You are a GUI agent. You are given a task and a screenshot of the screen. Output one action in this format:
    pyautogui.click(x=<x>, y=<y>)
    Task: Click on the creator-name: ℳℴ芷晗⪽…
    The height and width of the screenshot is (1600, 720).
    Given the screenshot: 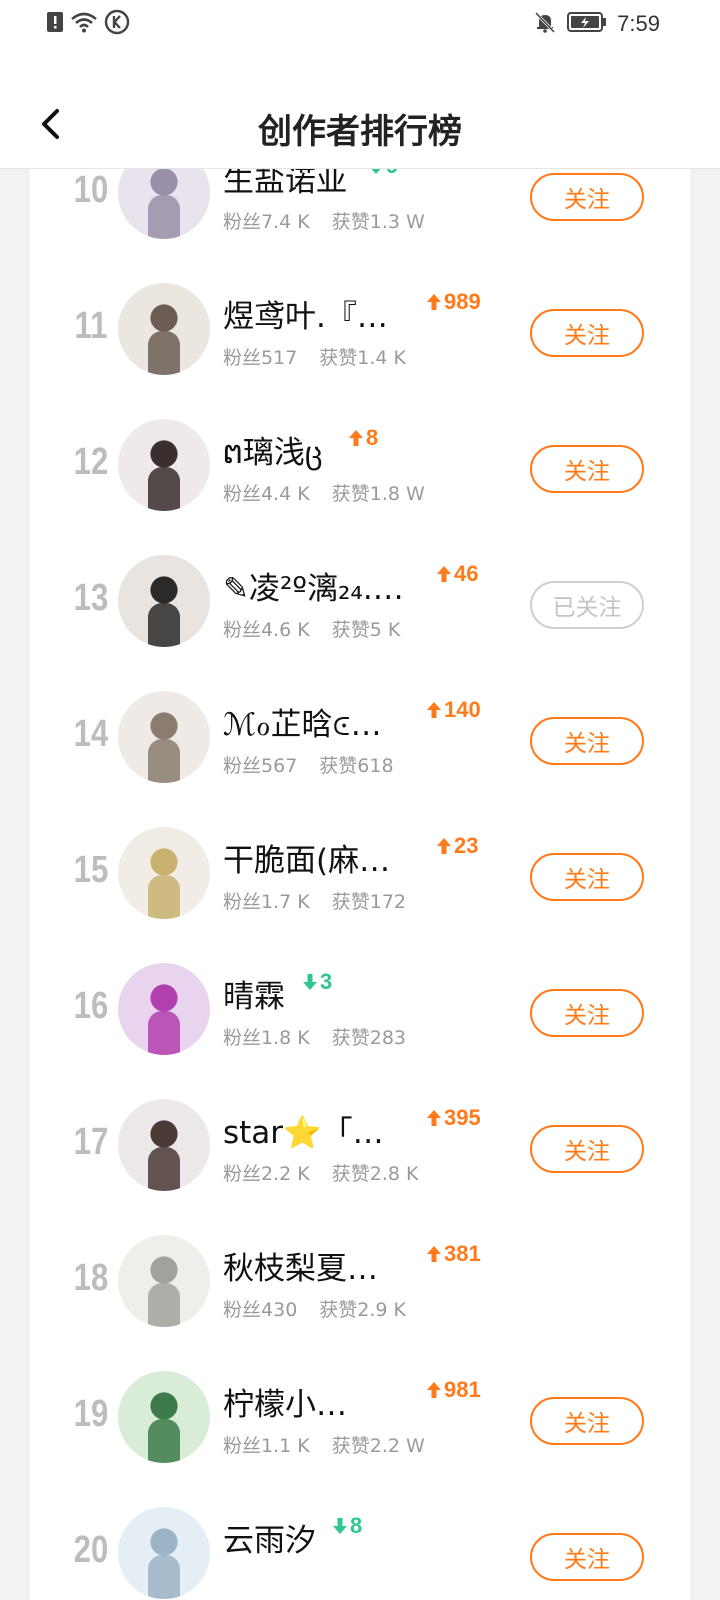 What is the action you would take?
    pyautogui.click(x=302, y=721)
    